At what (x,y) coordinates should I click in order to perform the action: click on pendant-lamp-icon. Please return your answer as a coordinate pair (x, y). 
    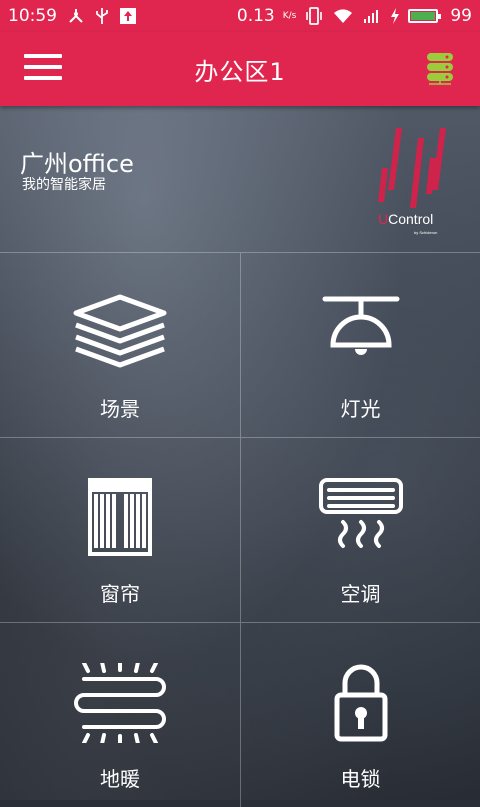
    Looking at the image, I should click on (361, 325).